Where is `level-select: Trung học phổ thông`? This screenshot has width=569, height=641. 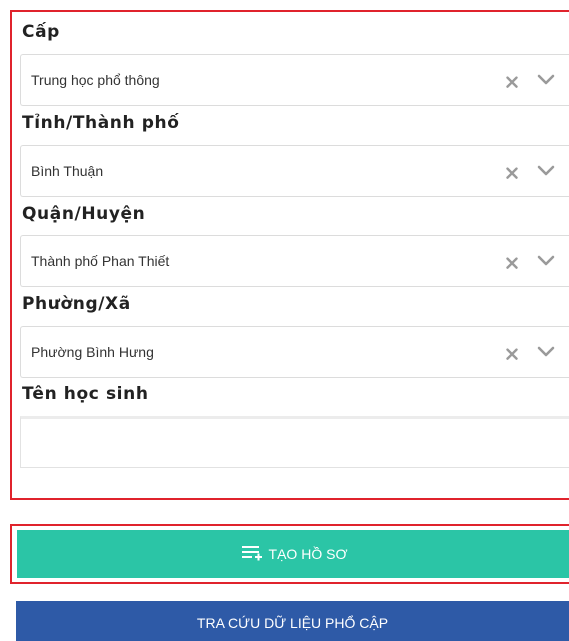
level-select: Trung học phổ thông is located at coordinates (294, 80).